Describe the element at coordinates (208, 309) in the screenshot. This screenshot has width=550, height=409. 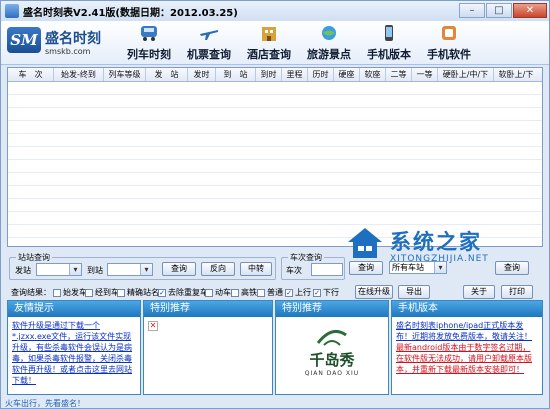
I see `recommend-title-1: 特别推荐` at that location.